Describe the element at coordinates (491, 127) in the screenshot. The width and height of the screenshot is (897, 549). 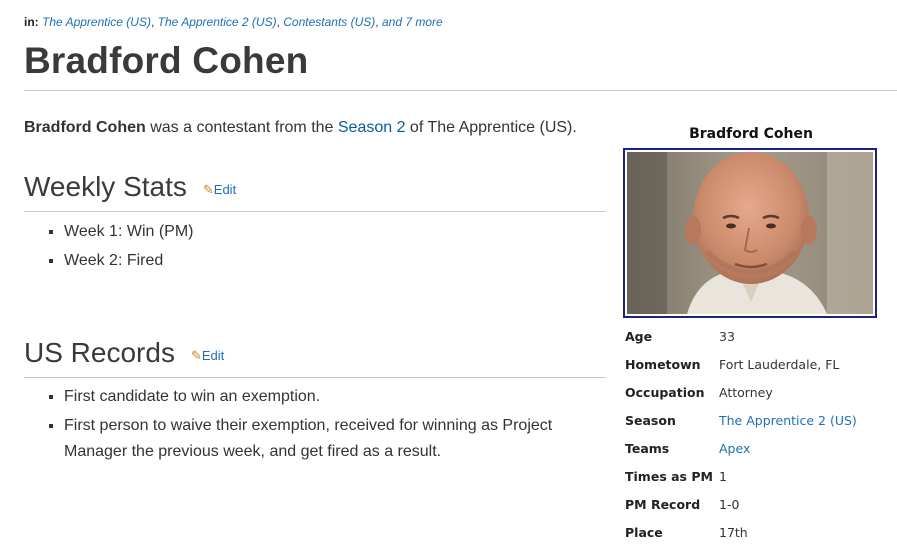
I see `intro-text-end: of The Apprentice (US).` at that location.